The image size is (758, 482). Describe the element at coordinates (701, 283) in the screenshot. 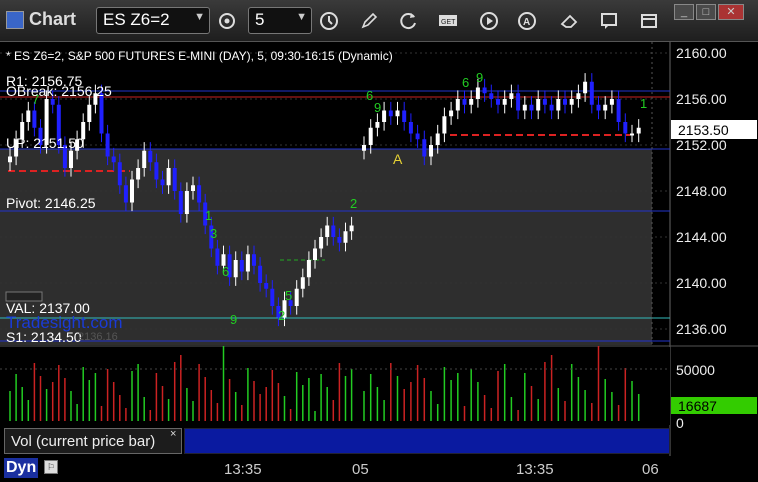

I see `price-tick: 2140.00` at that location.